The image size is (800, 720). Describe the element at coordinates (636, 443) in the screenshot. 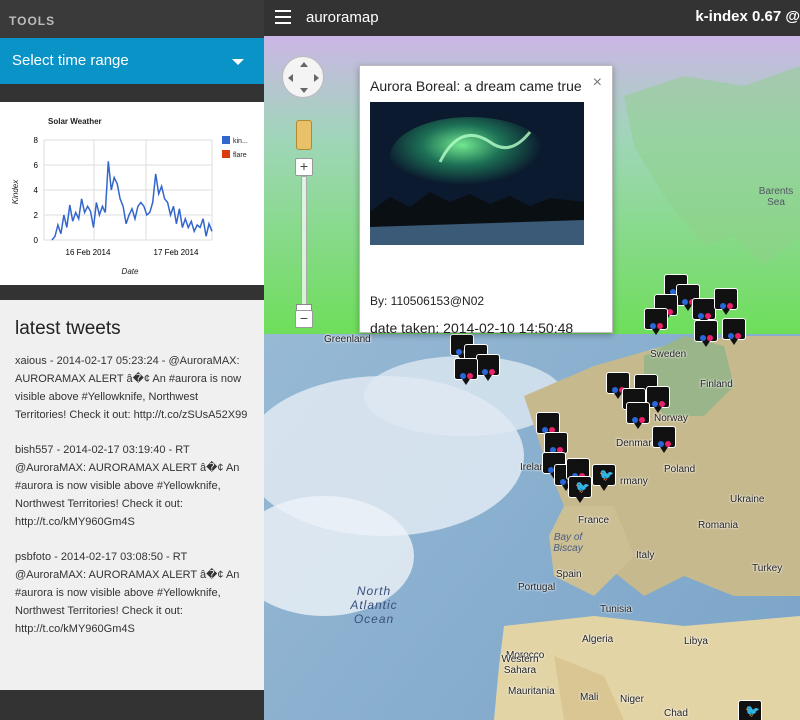

I see `map-label: Denmark` at that location.